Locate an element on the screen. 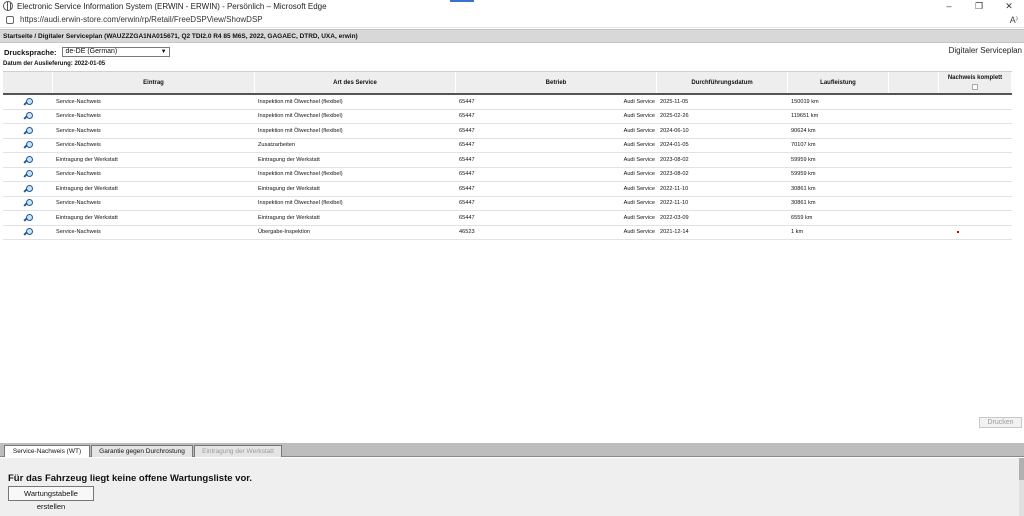  scrollbar is located at coordinates (1021, 487).